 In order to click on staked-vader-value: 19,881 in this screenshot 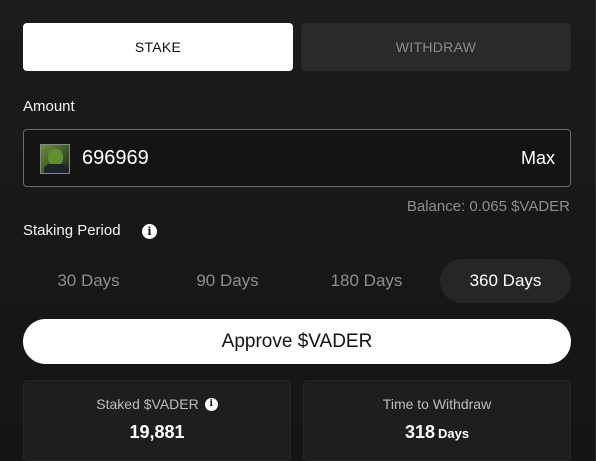, I will do `click(157, 432)`.